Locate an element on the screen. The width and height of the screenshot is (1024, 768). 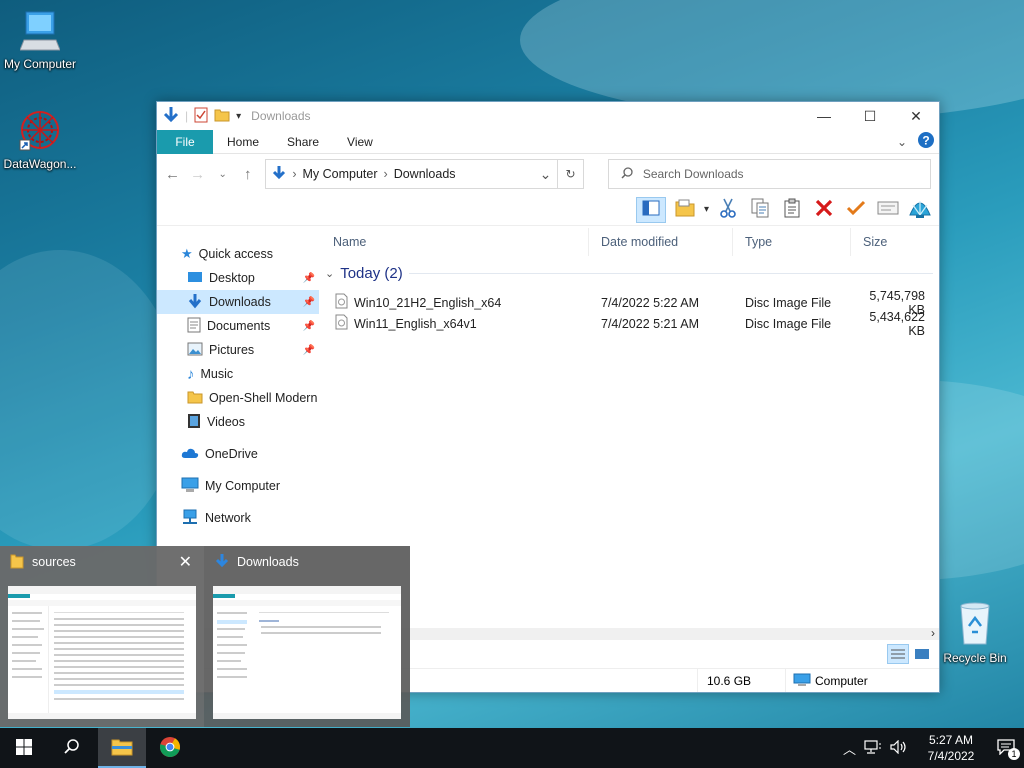
nav-network: Network is located at coordinates (238, 518).